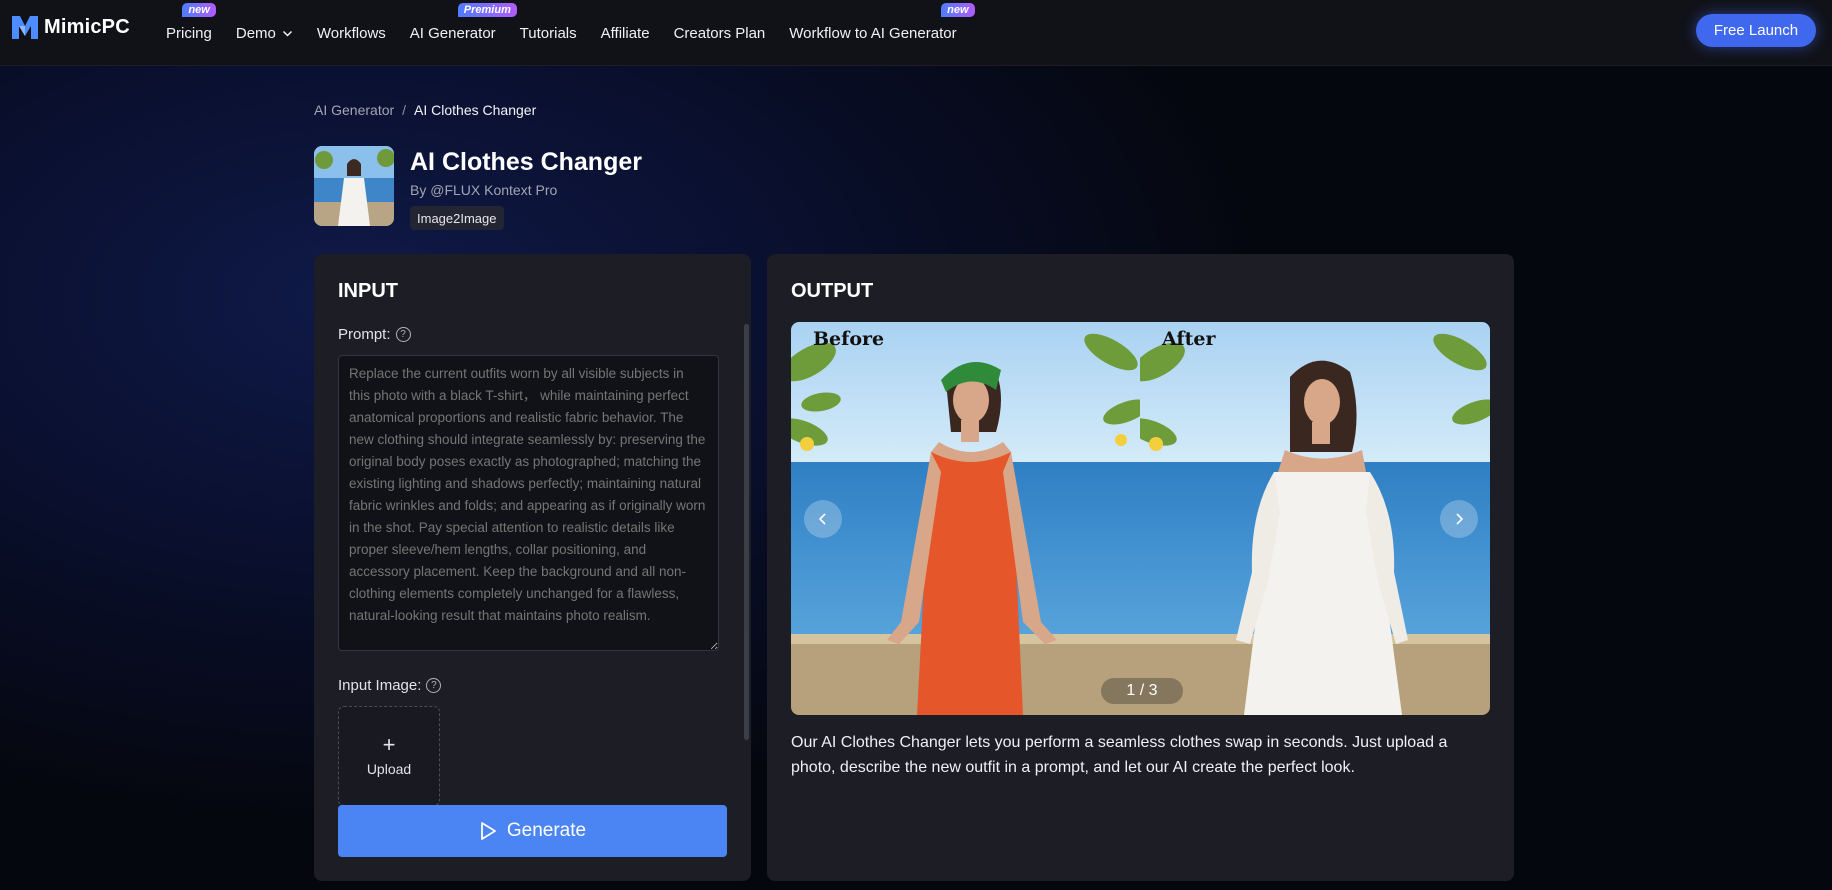  What do you see at coordinates (1189, 339) in the screenshot?
I see `after-label: After` at bounding box center [1189, 339].